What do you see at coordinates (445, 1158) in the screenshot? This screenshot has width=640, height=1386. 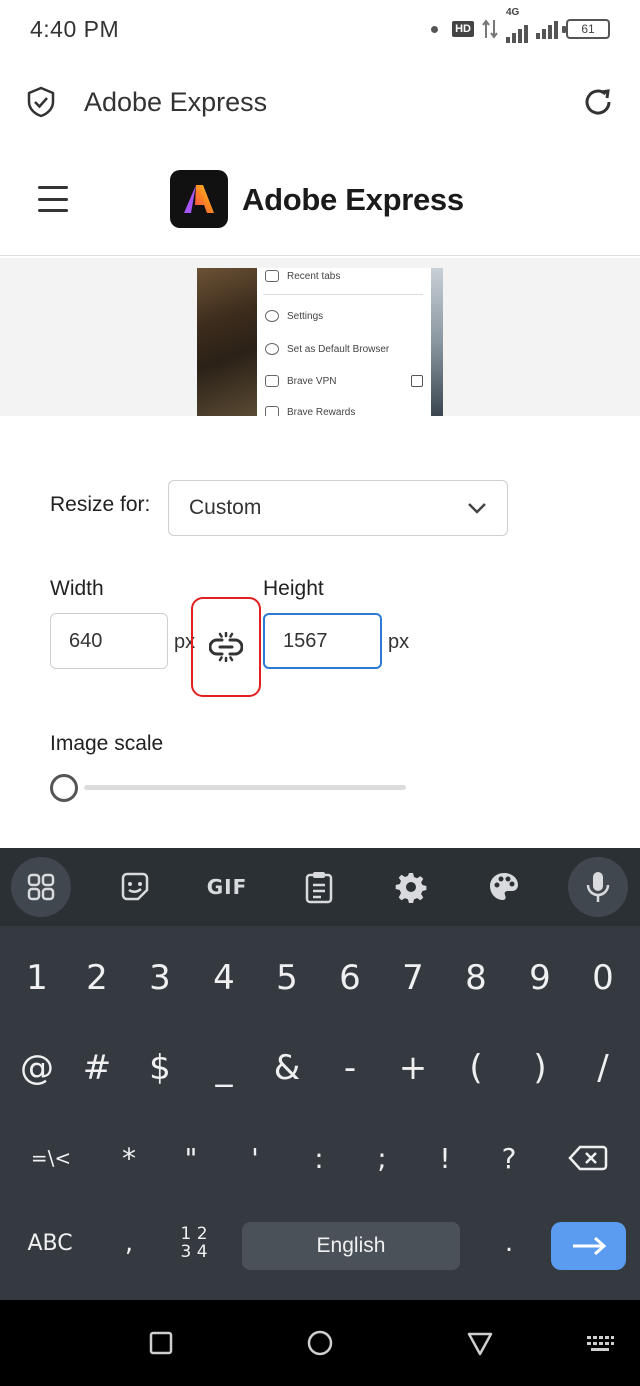 I see `symbol-key: !` at bounding box center [445, 1158].